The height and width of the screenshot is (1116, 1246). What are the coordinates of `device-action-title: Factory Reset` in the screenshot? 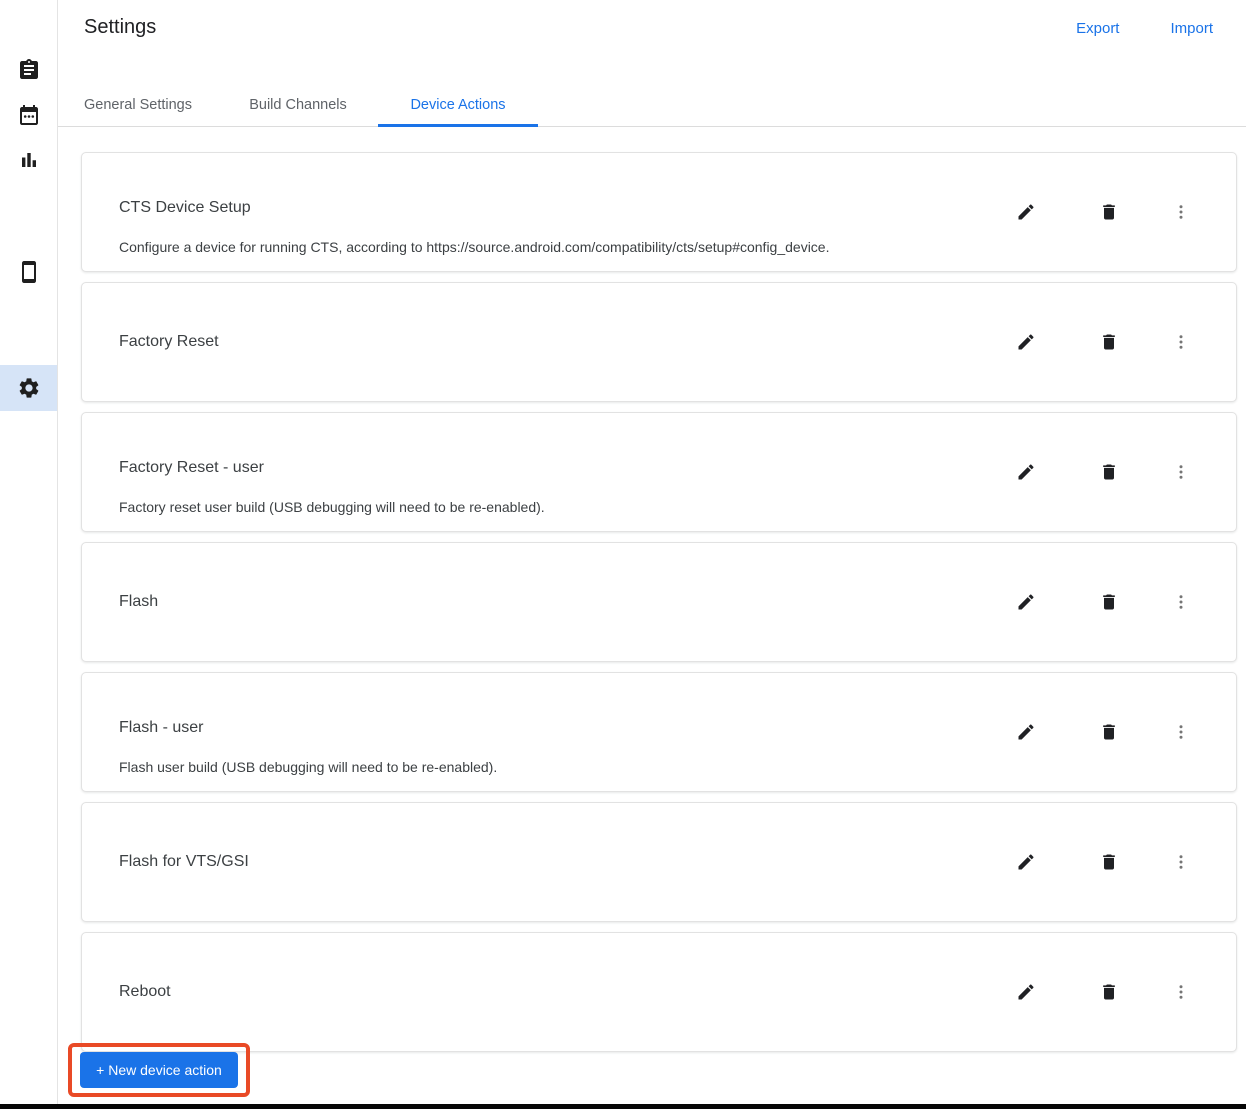 It's located at (169, 341).